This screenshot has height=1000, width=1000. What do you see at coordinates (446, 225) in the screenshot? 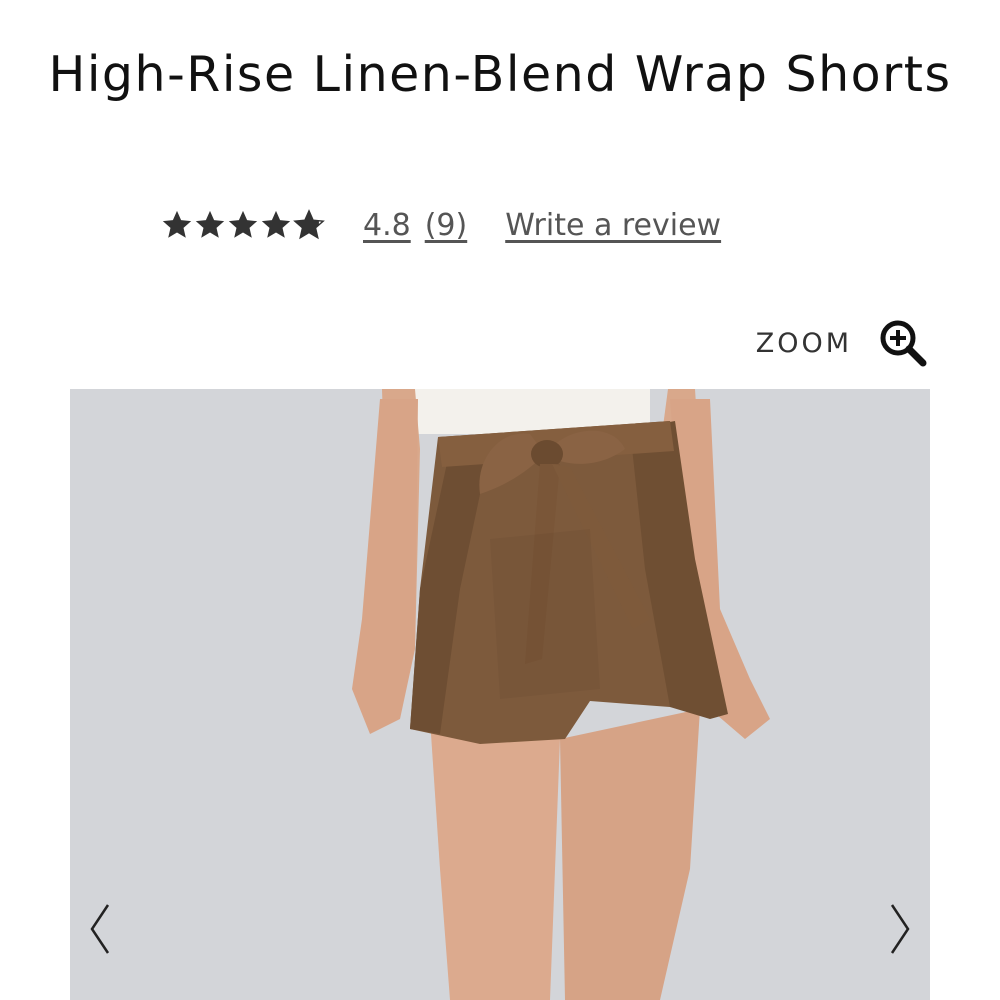
I see `review-count-link: (9)` at bounding box center [446, 225].